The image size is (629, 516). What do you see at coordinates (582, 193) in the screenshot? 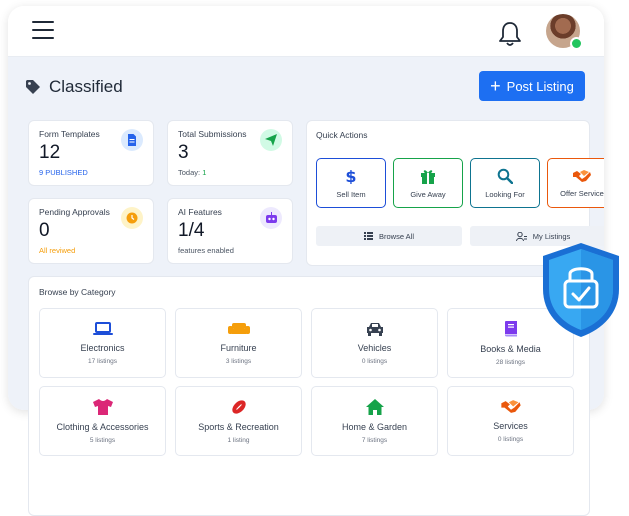
I see `offer-service-label: Offer Service` at bounding box center [582, 193].